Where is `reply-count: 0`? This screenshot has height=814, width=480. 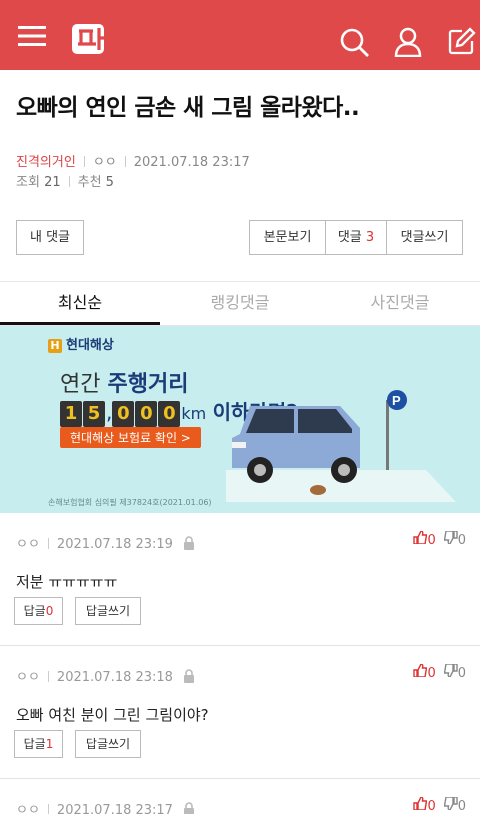
reply-count: 0 is located at coordinates (49, 611).